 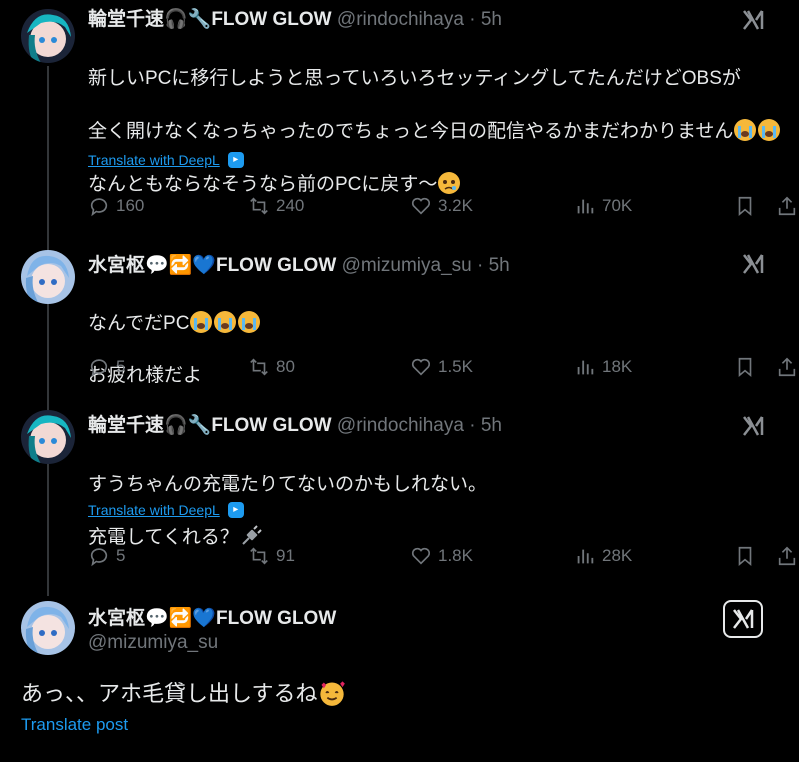 I want to click on text-fragment: なんでだPC, so click(x=139, y=323).